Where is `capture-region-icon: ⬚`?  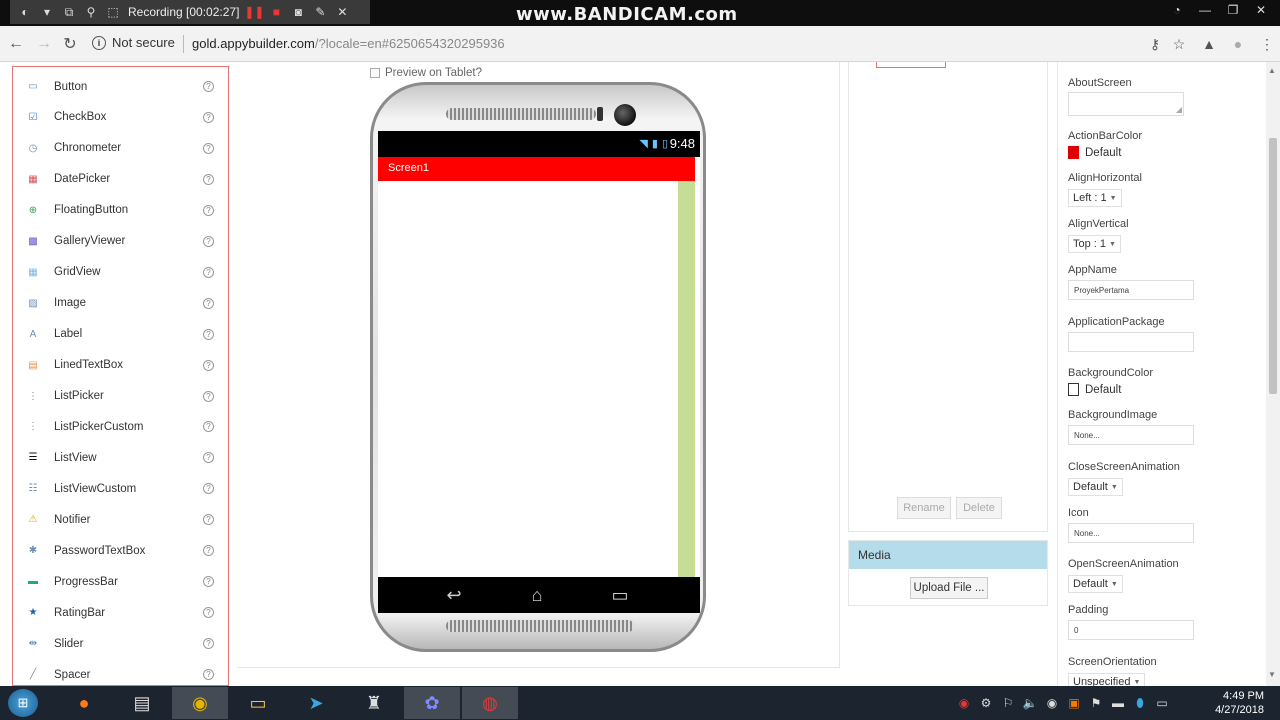 capture-region-icon: ⬚ is located at coordinates (113, 12).